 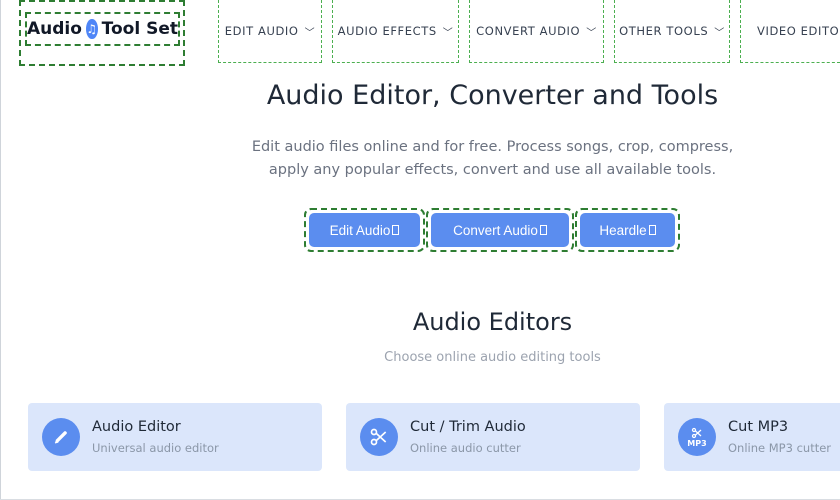 I want to click on edit-audio-button: Edit Audio, so click(x=364, y=230).